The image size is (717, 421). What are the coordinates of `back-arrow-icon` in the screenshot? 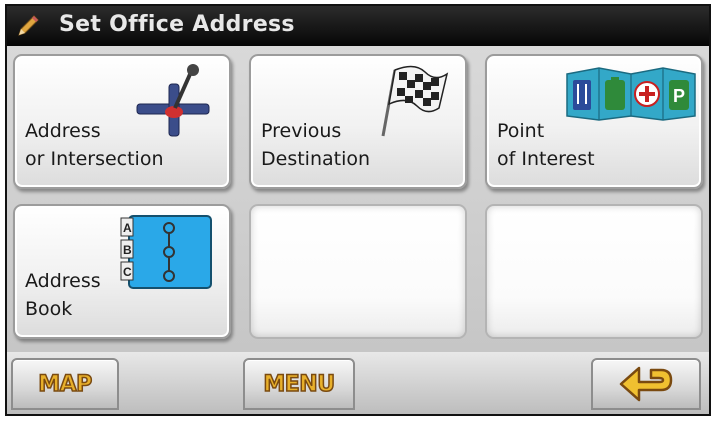 It's located at (646, 384).